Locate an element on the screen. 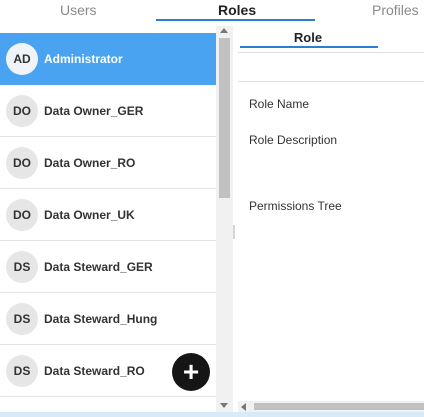 The height and width of the screenshot is (417, 424). role-name-label: Role Name is located at coordinates (279, 104).